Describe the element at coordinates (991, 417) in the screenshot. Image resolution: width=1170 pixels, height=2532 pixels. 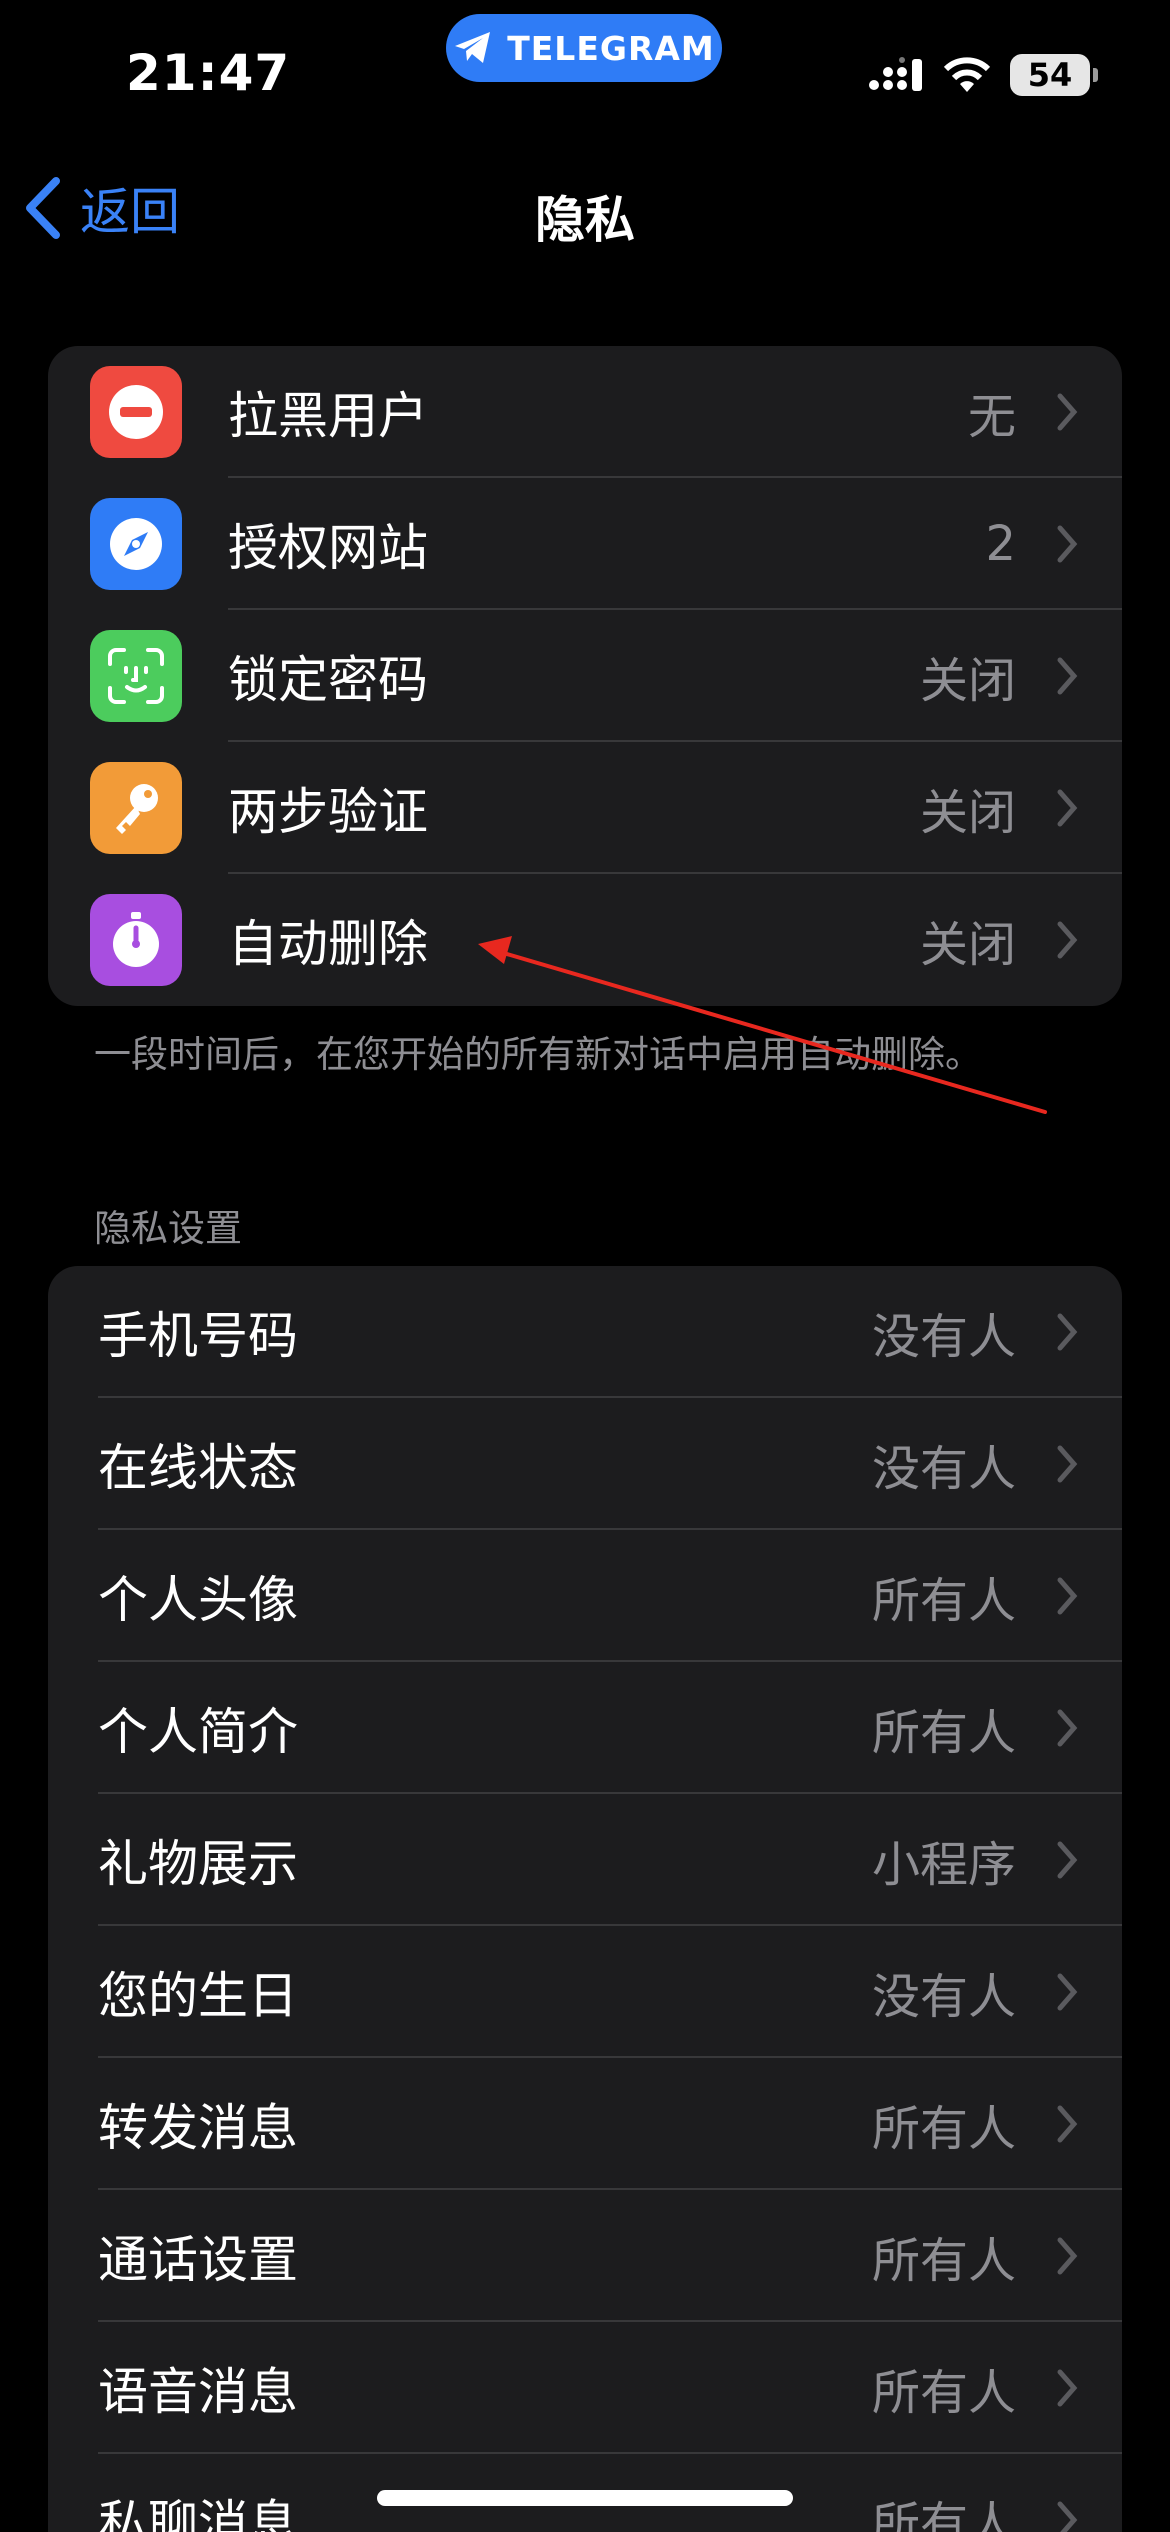
I see `item-value: 无` at that location.